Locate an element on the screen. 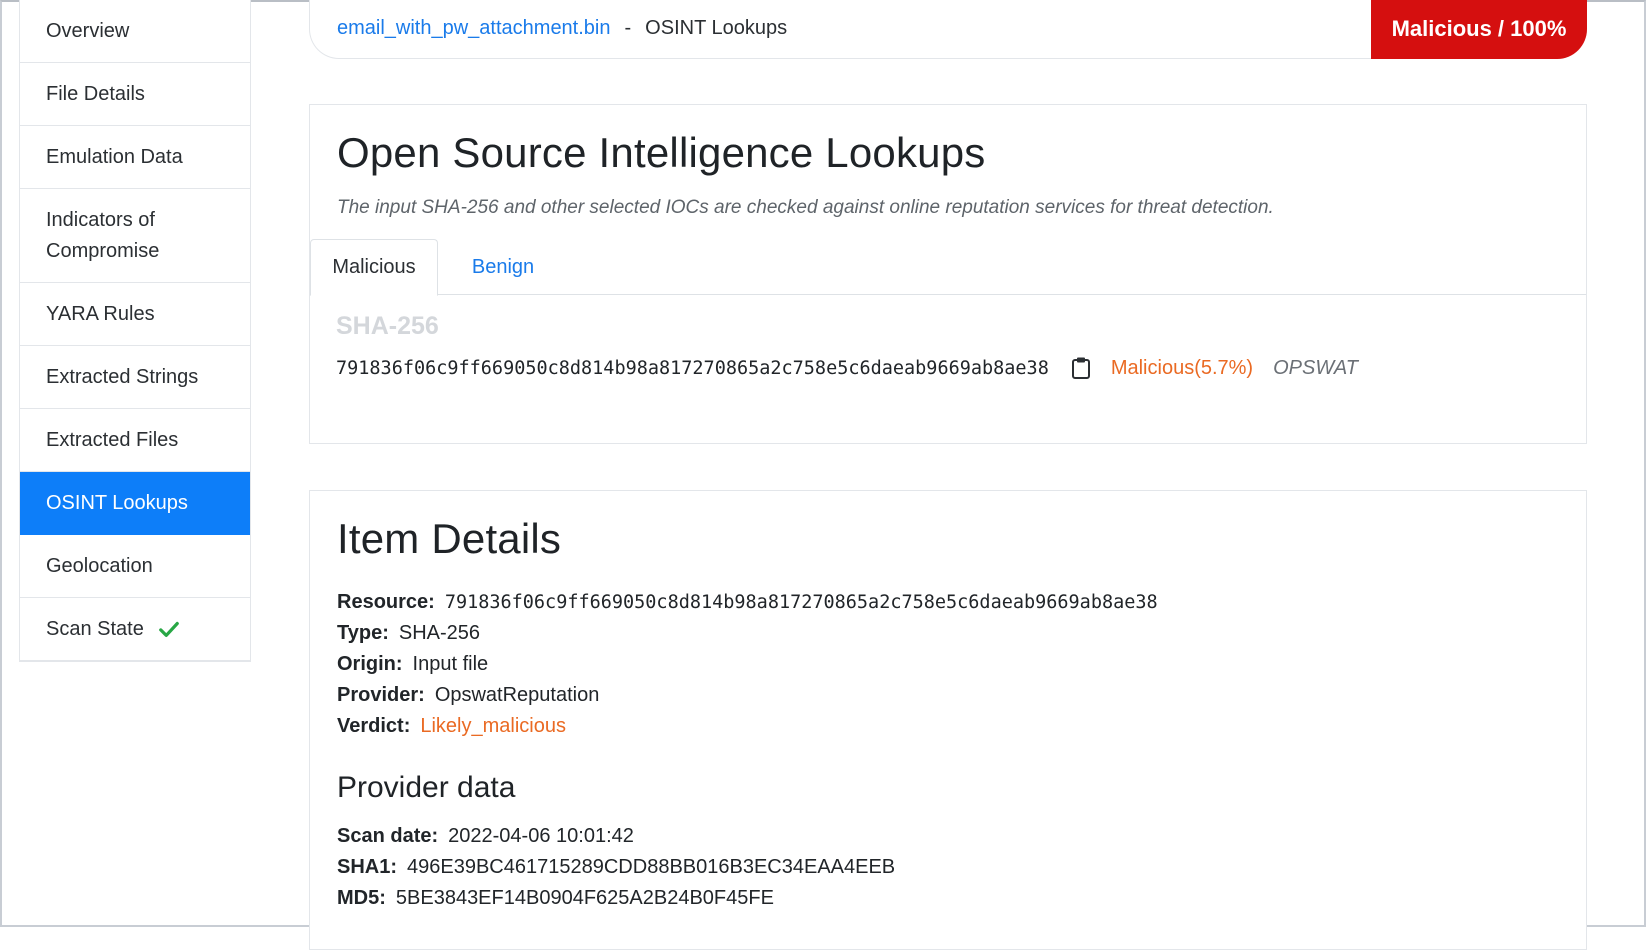 The image size is (1646, 950). sidebar-item-file-details: File Details is located at coordinates (135, 94).